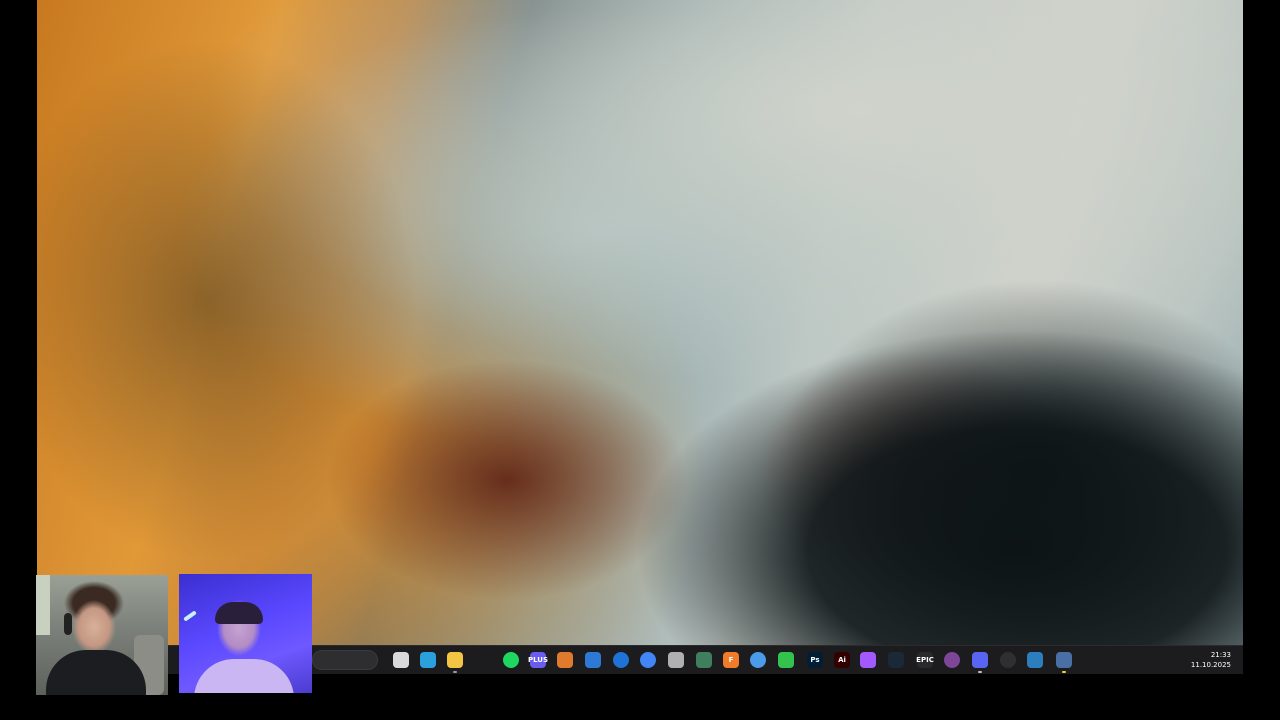 Image resolution: width=1280 pixels, height=720 pixels. I want to click on f-app-icon-label: F, so click(731, 659).